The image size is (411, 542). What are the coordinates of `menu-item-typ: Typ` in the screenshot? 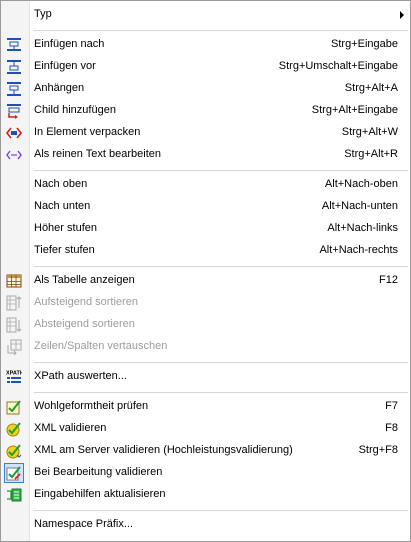 It's located at (205, 15).